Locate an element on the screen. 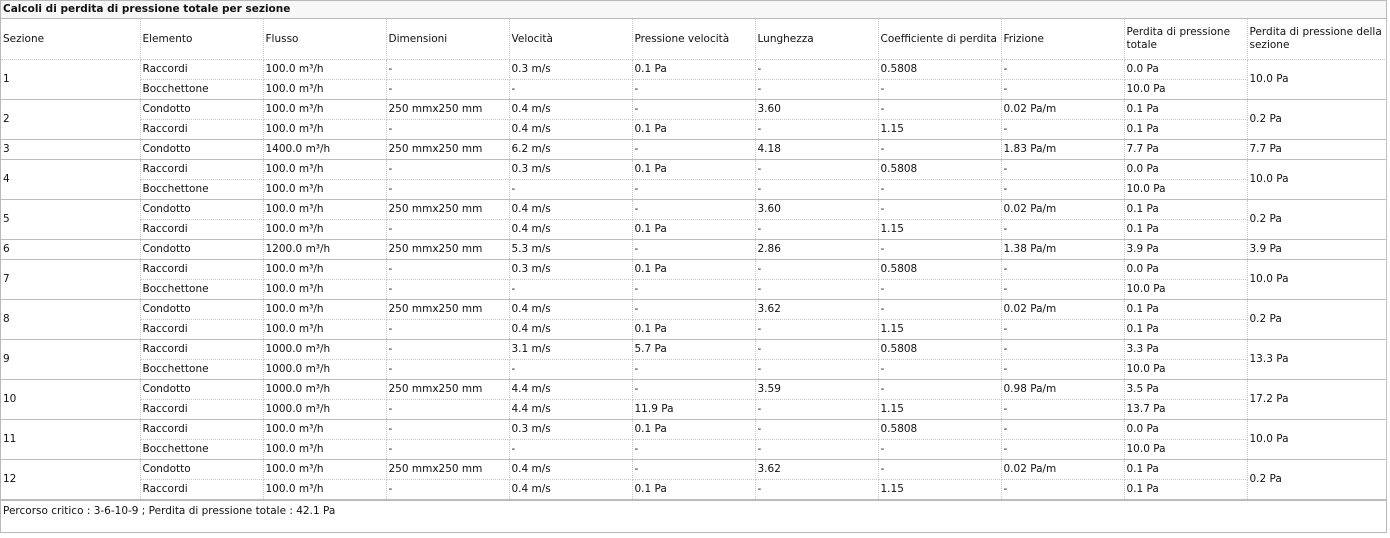 The width and height of the screenshot is (1390, 538). section-id-cell: 2 is located at coordinates (71, 119).